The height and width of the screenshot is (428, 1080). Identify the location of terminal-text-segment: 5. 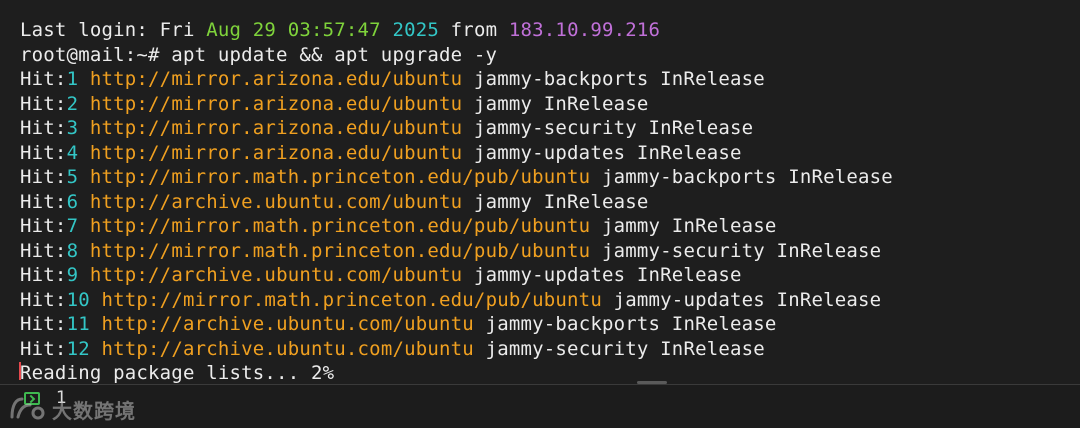
(72, 177).